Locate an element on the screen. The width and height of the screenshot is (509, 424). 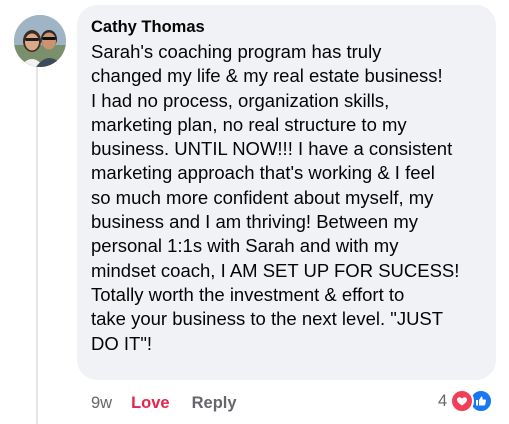
love-reaction-button: Love is located at coordinates (150, 403).